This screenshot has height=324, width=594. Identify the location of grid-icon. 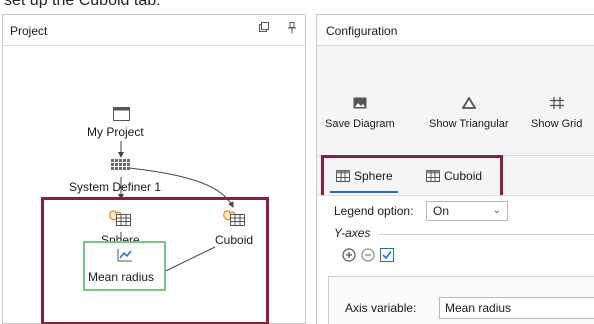
(556, 103).